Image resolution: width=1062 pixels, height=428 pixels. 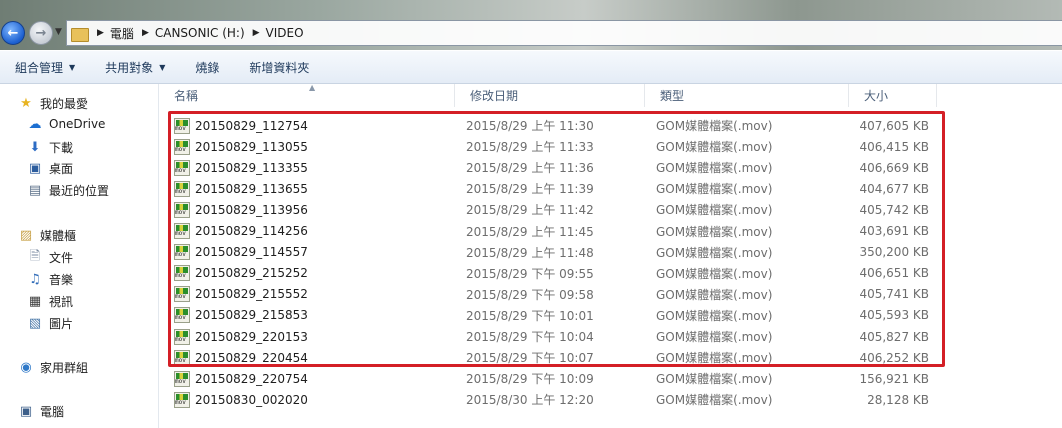 I want to click on nav-favorites: ★ 我的最愛, so click(x=53, y=103).